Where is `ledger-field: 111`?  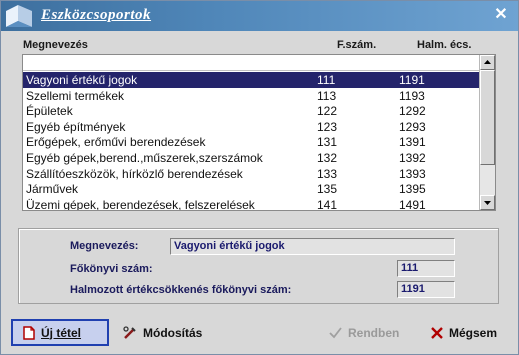 ledger-field: 111 is located at coordinates (426, 268).